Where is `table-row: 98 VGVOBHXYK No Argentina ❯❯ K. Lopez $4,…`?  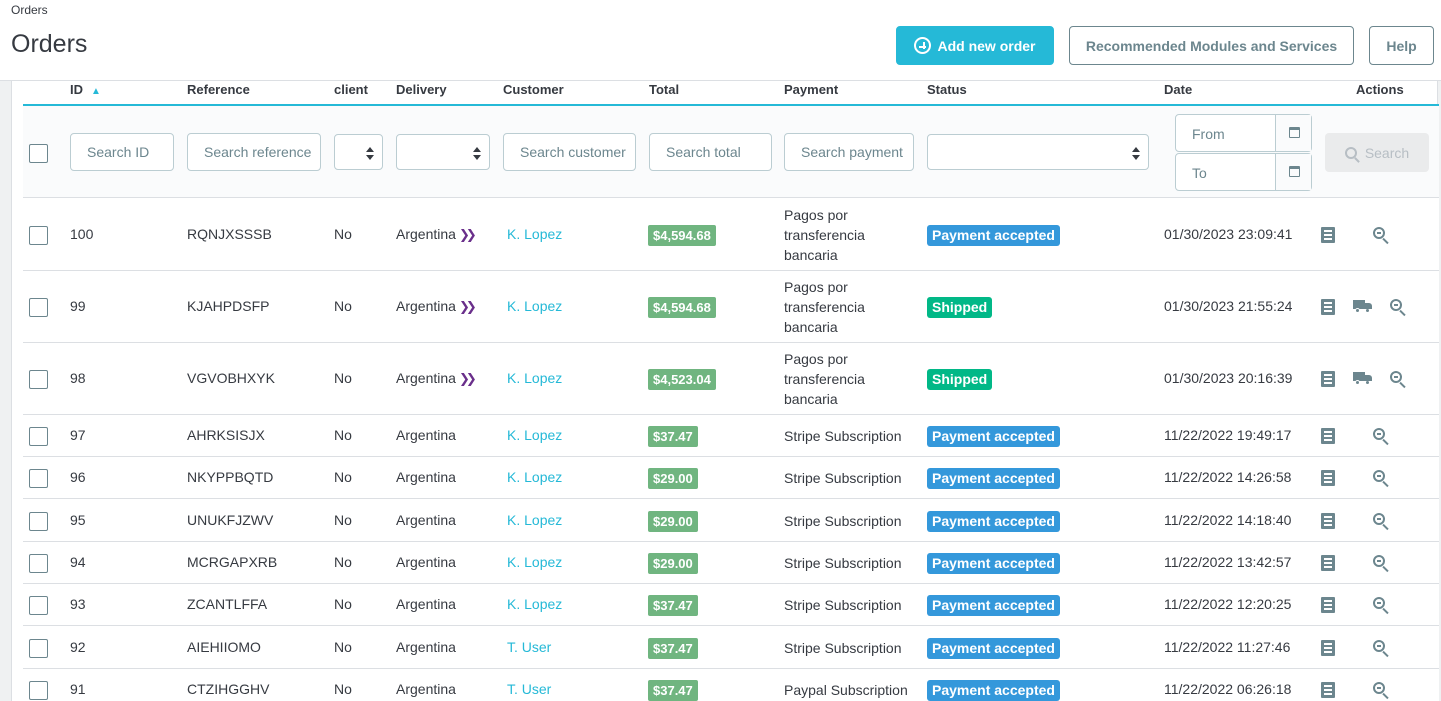 table-row: 98 VGVOBHXYK No Argentina ❯❯ K. Lopez $4,… is located at coordinates (731, 379).